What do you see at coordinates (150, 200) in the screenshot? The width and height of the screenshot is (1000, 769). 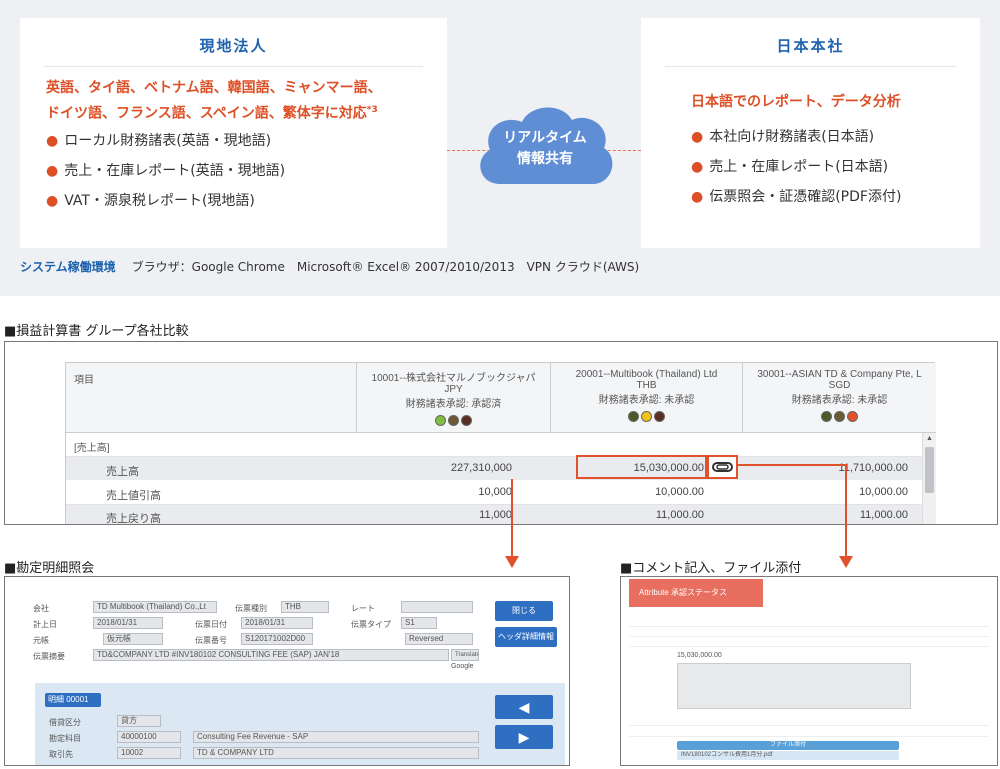 I see `local-bullet: ● VAT・源泉税レポート(現地語)` at bounding box center [150, 200].